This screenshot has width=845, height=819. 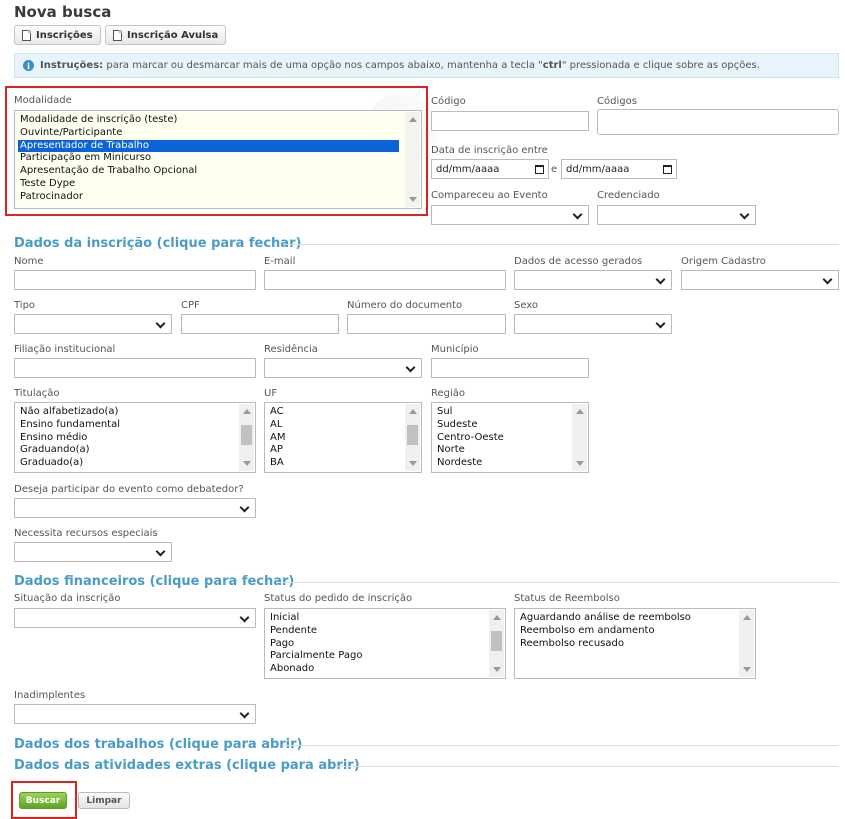 I want to click on limpar-button: Limpar, so click(x=104, y=800).